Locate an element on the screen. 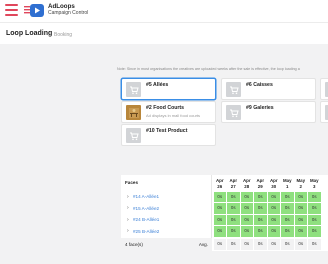 The width and height of the screenshot is (328, 264). date-column: Apr 27 0s 0s 0s 0s 0s is located at coordinates (234, 213).